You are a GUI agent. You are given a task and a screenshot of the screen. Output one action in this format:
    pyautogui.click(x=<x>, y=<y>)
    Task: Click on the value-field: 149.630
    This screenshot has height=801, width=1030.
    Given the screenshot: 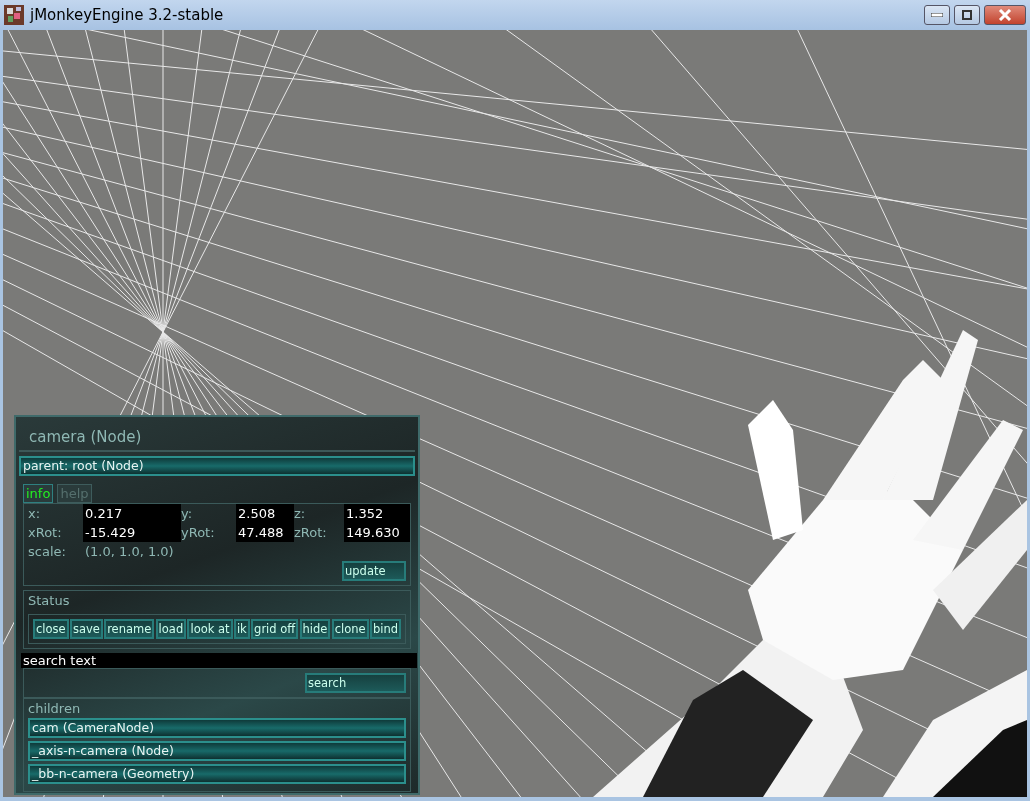 What is the action you would take?
    pyautogui.click(x=377, y=532)
    